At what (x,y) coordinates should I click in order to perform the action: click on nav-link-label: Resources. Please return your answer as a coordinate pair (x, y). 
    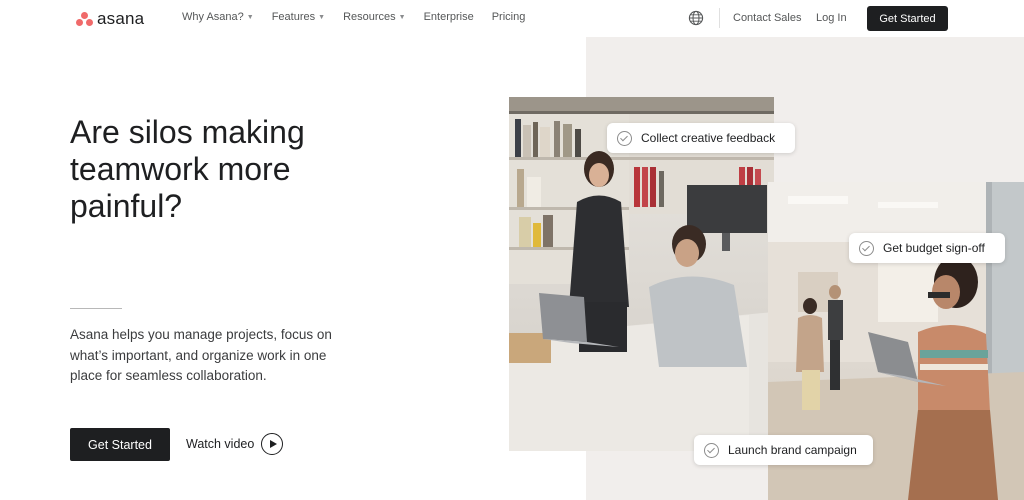
    Looking at the image, I should click on (369, 17).